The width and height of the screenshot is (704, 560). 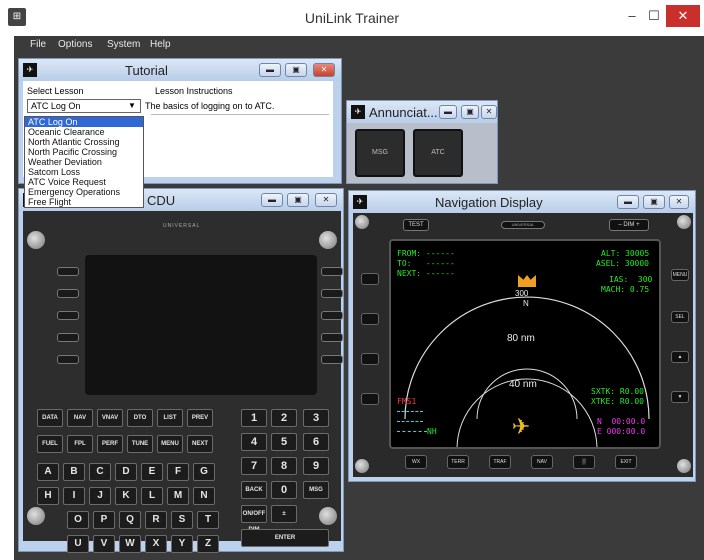 I want to click on exit-key: EXIT, so click(x=626, y=462).